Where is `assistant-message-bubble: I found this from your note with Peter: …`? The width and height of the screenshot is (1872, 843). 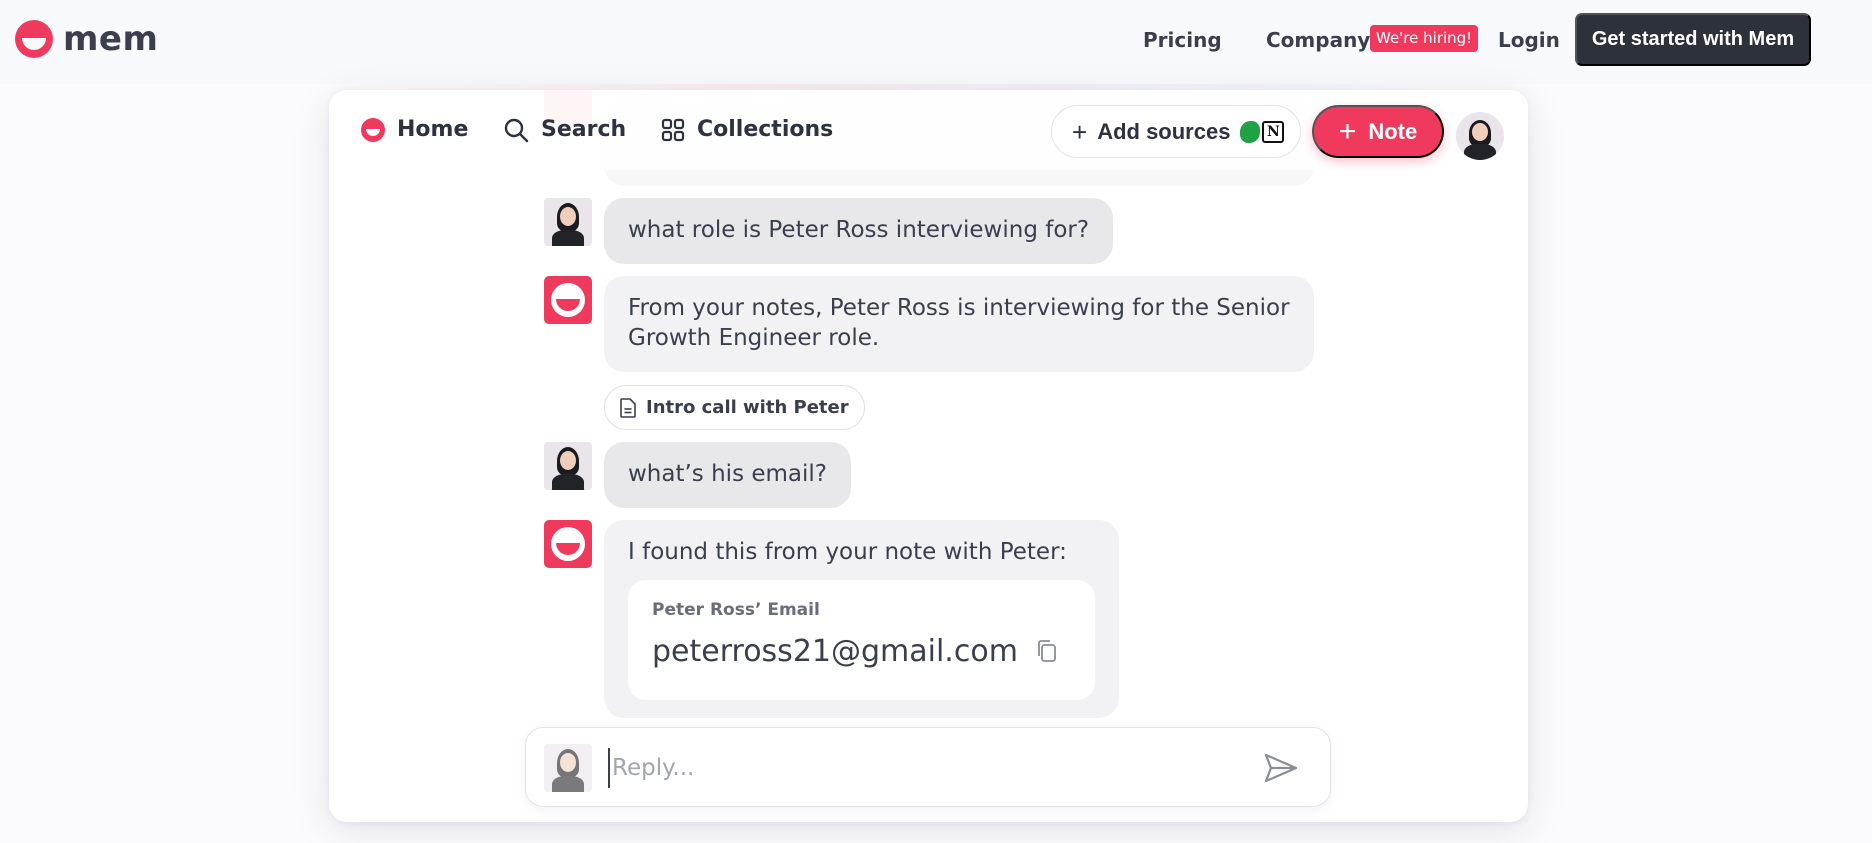
assistant-message-bubble: I found this from your note with Peter: … is located at coordinates (861, 619).